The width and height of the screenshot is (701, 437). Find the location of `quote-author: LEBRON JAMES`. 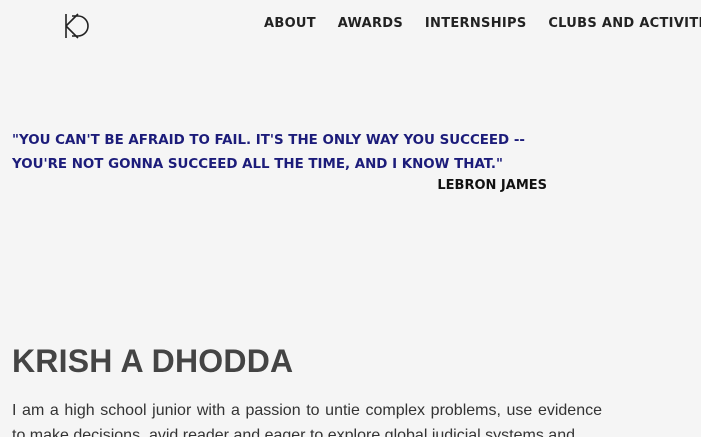

quote-author: LEBRON JAMES is located at coordinates (492, 185).